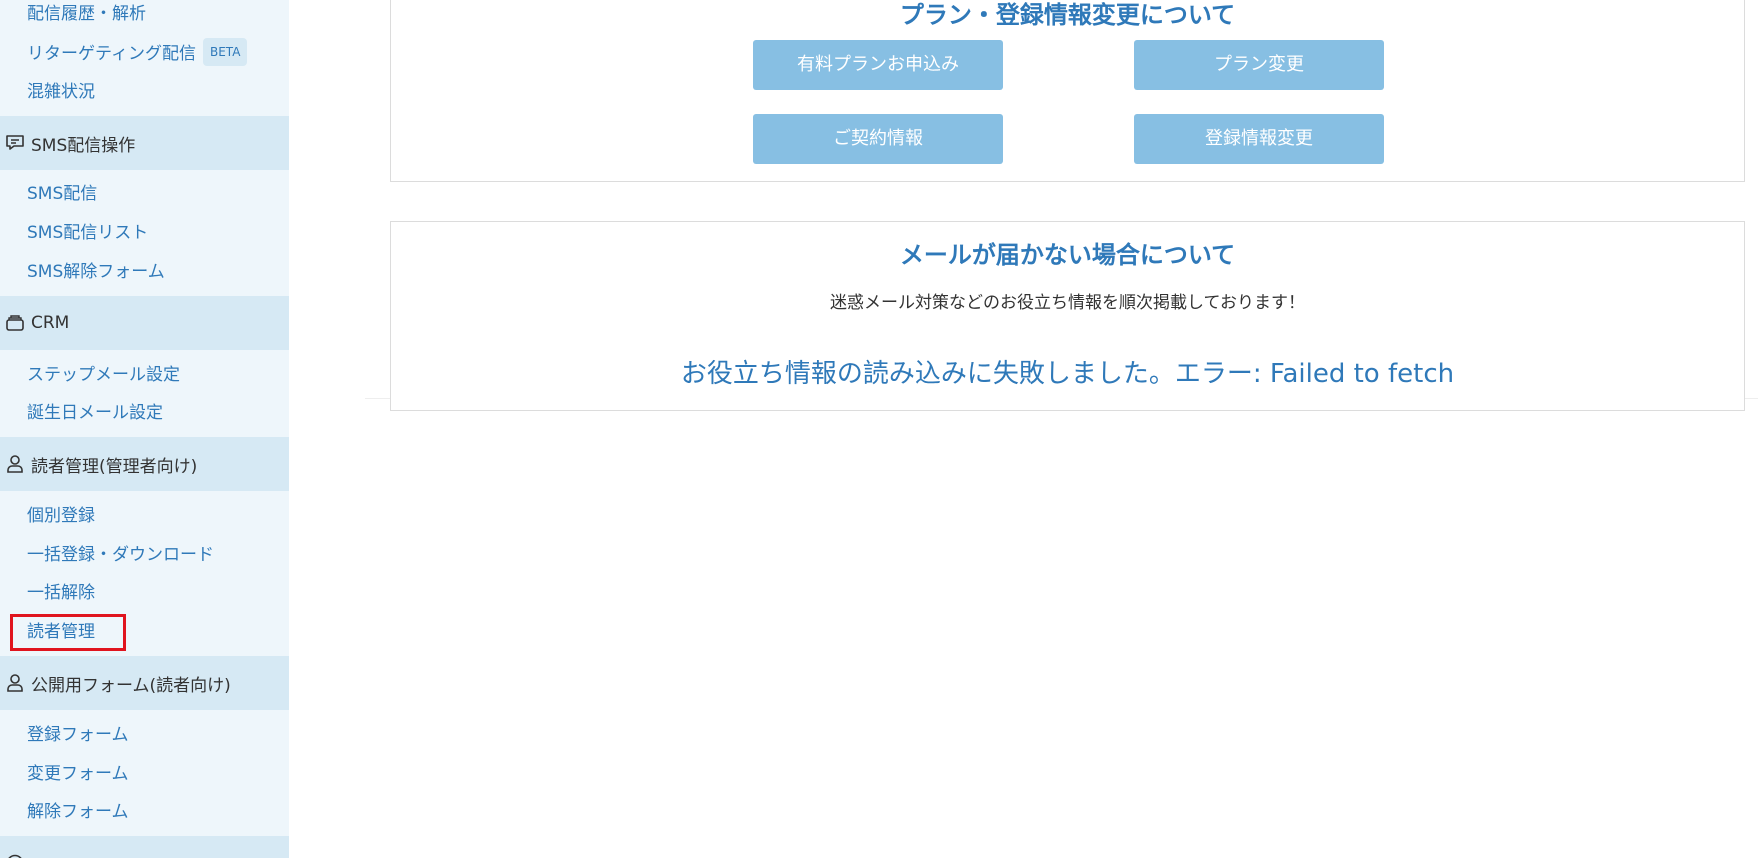 Image resolution: width=1758 pixels, height=858 pixels. What do you see at coordinates (878, 65) in the screenshot?
I see `paid-plan-button: 有料プランお申込み` at bounding box center [878, 65].